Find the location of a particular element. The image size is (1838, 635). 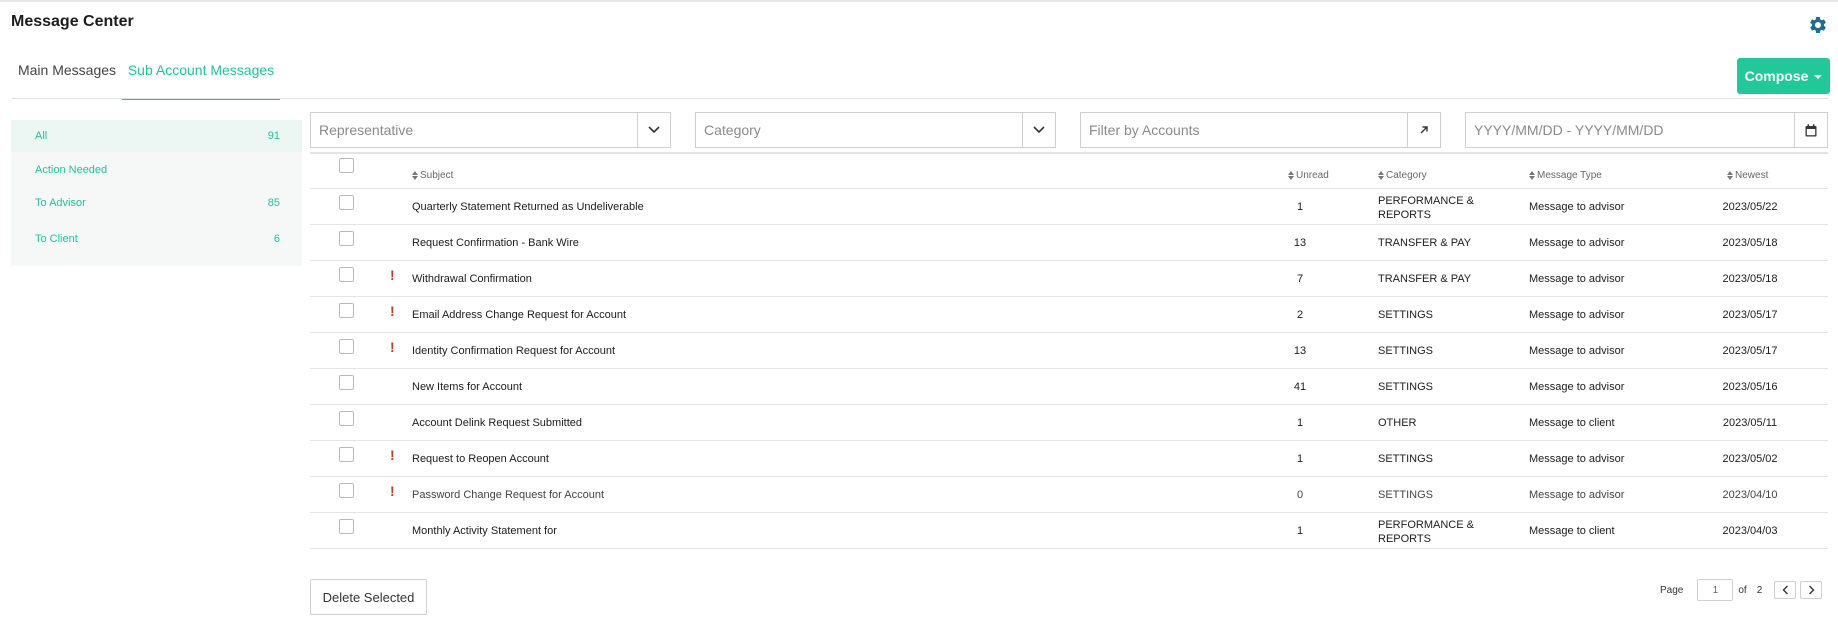

tab-main-messages: Main Messages is located at coordinates (67, 75).